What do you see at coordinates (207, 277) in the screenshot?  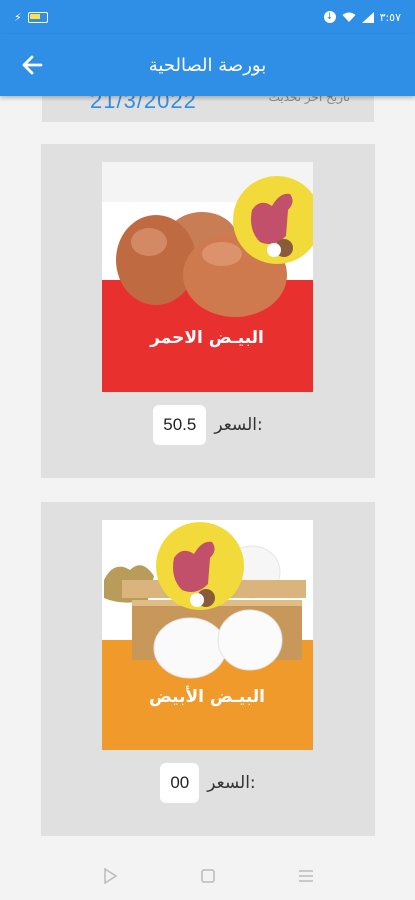 I see `red-eggs-image: البيـض الاحمر` at bounding box center [207, 277].